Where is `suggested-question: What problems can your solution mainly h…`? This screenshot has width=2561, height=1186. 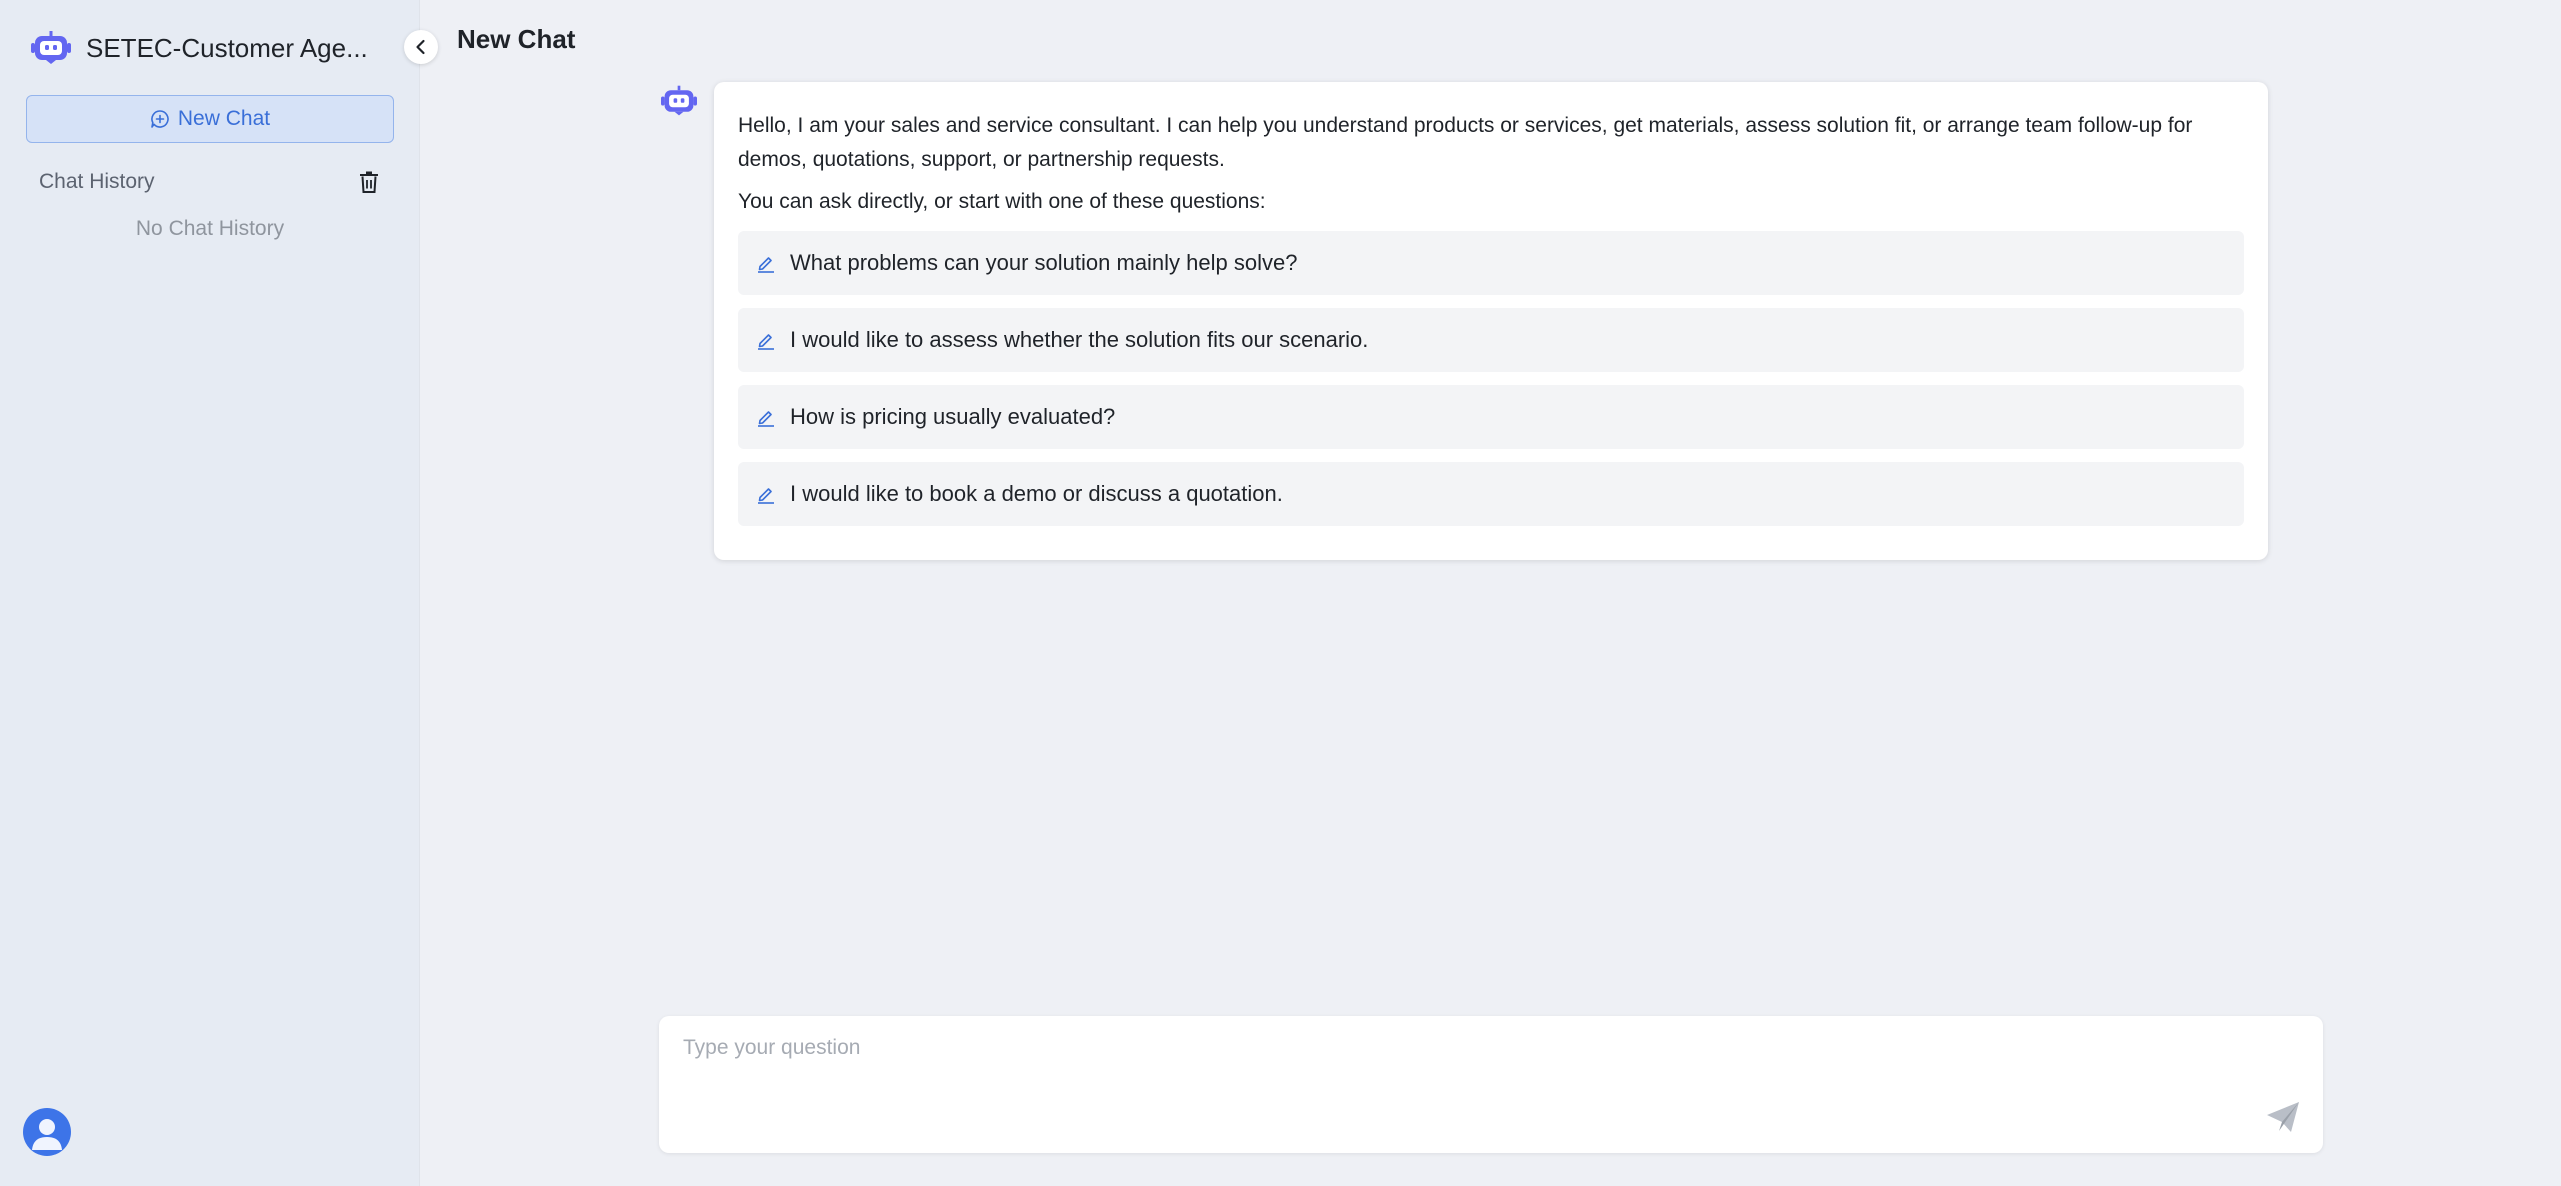
suggested-question: What problems can your solution mainly h… is located at coordinates (1491, 263).